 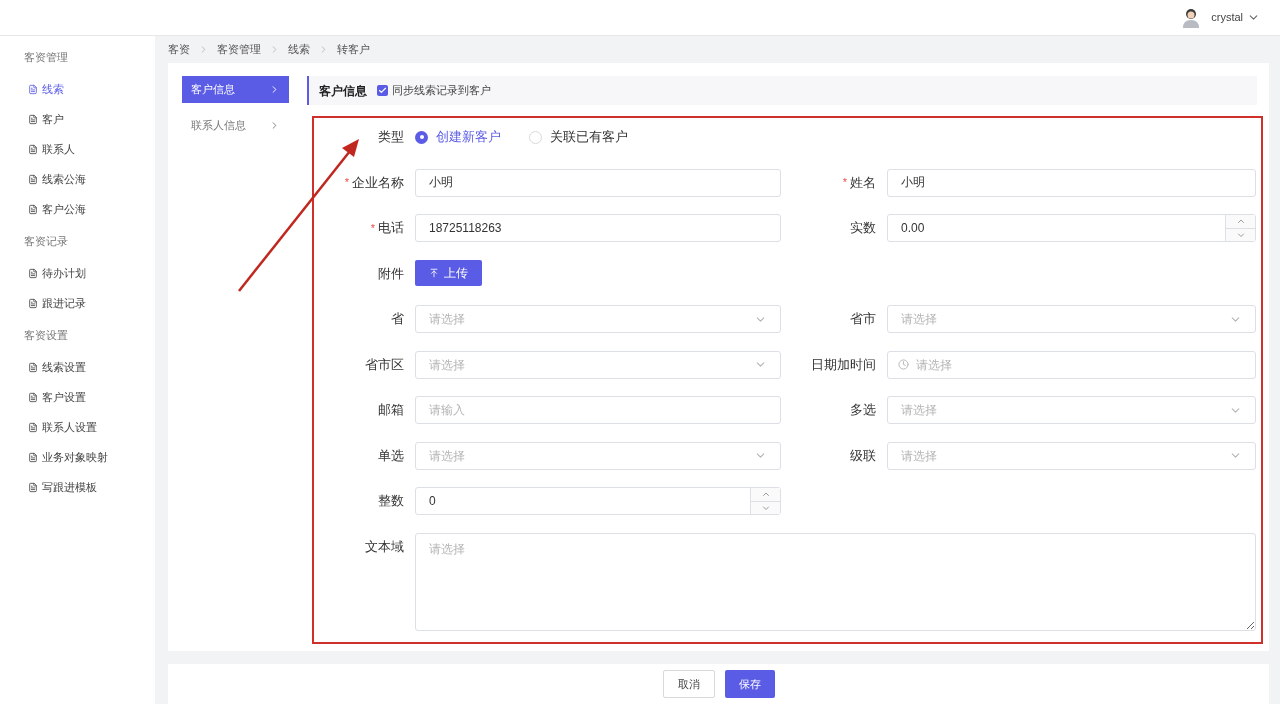 I want to click on field-label: 省市, so click(x=863, y=319).